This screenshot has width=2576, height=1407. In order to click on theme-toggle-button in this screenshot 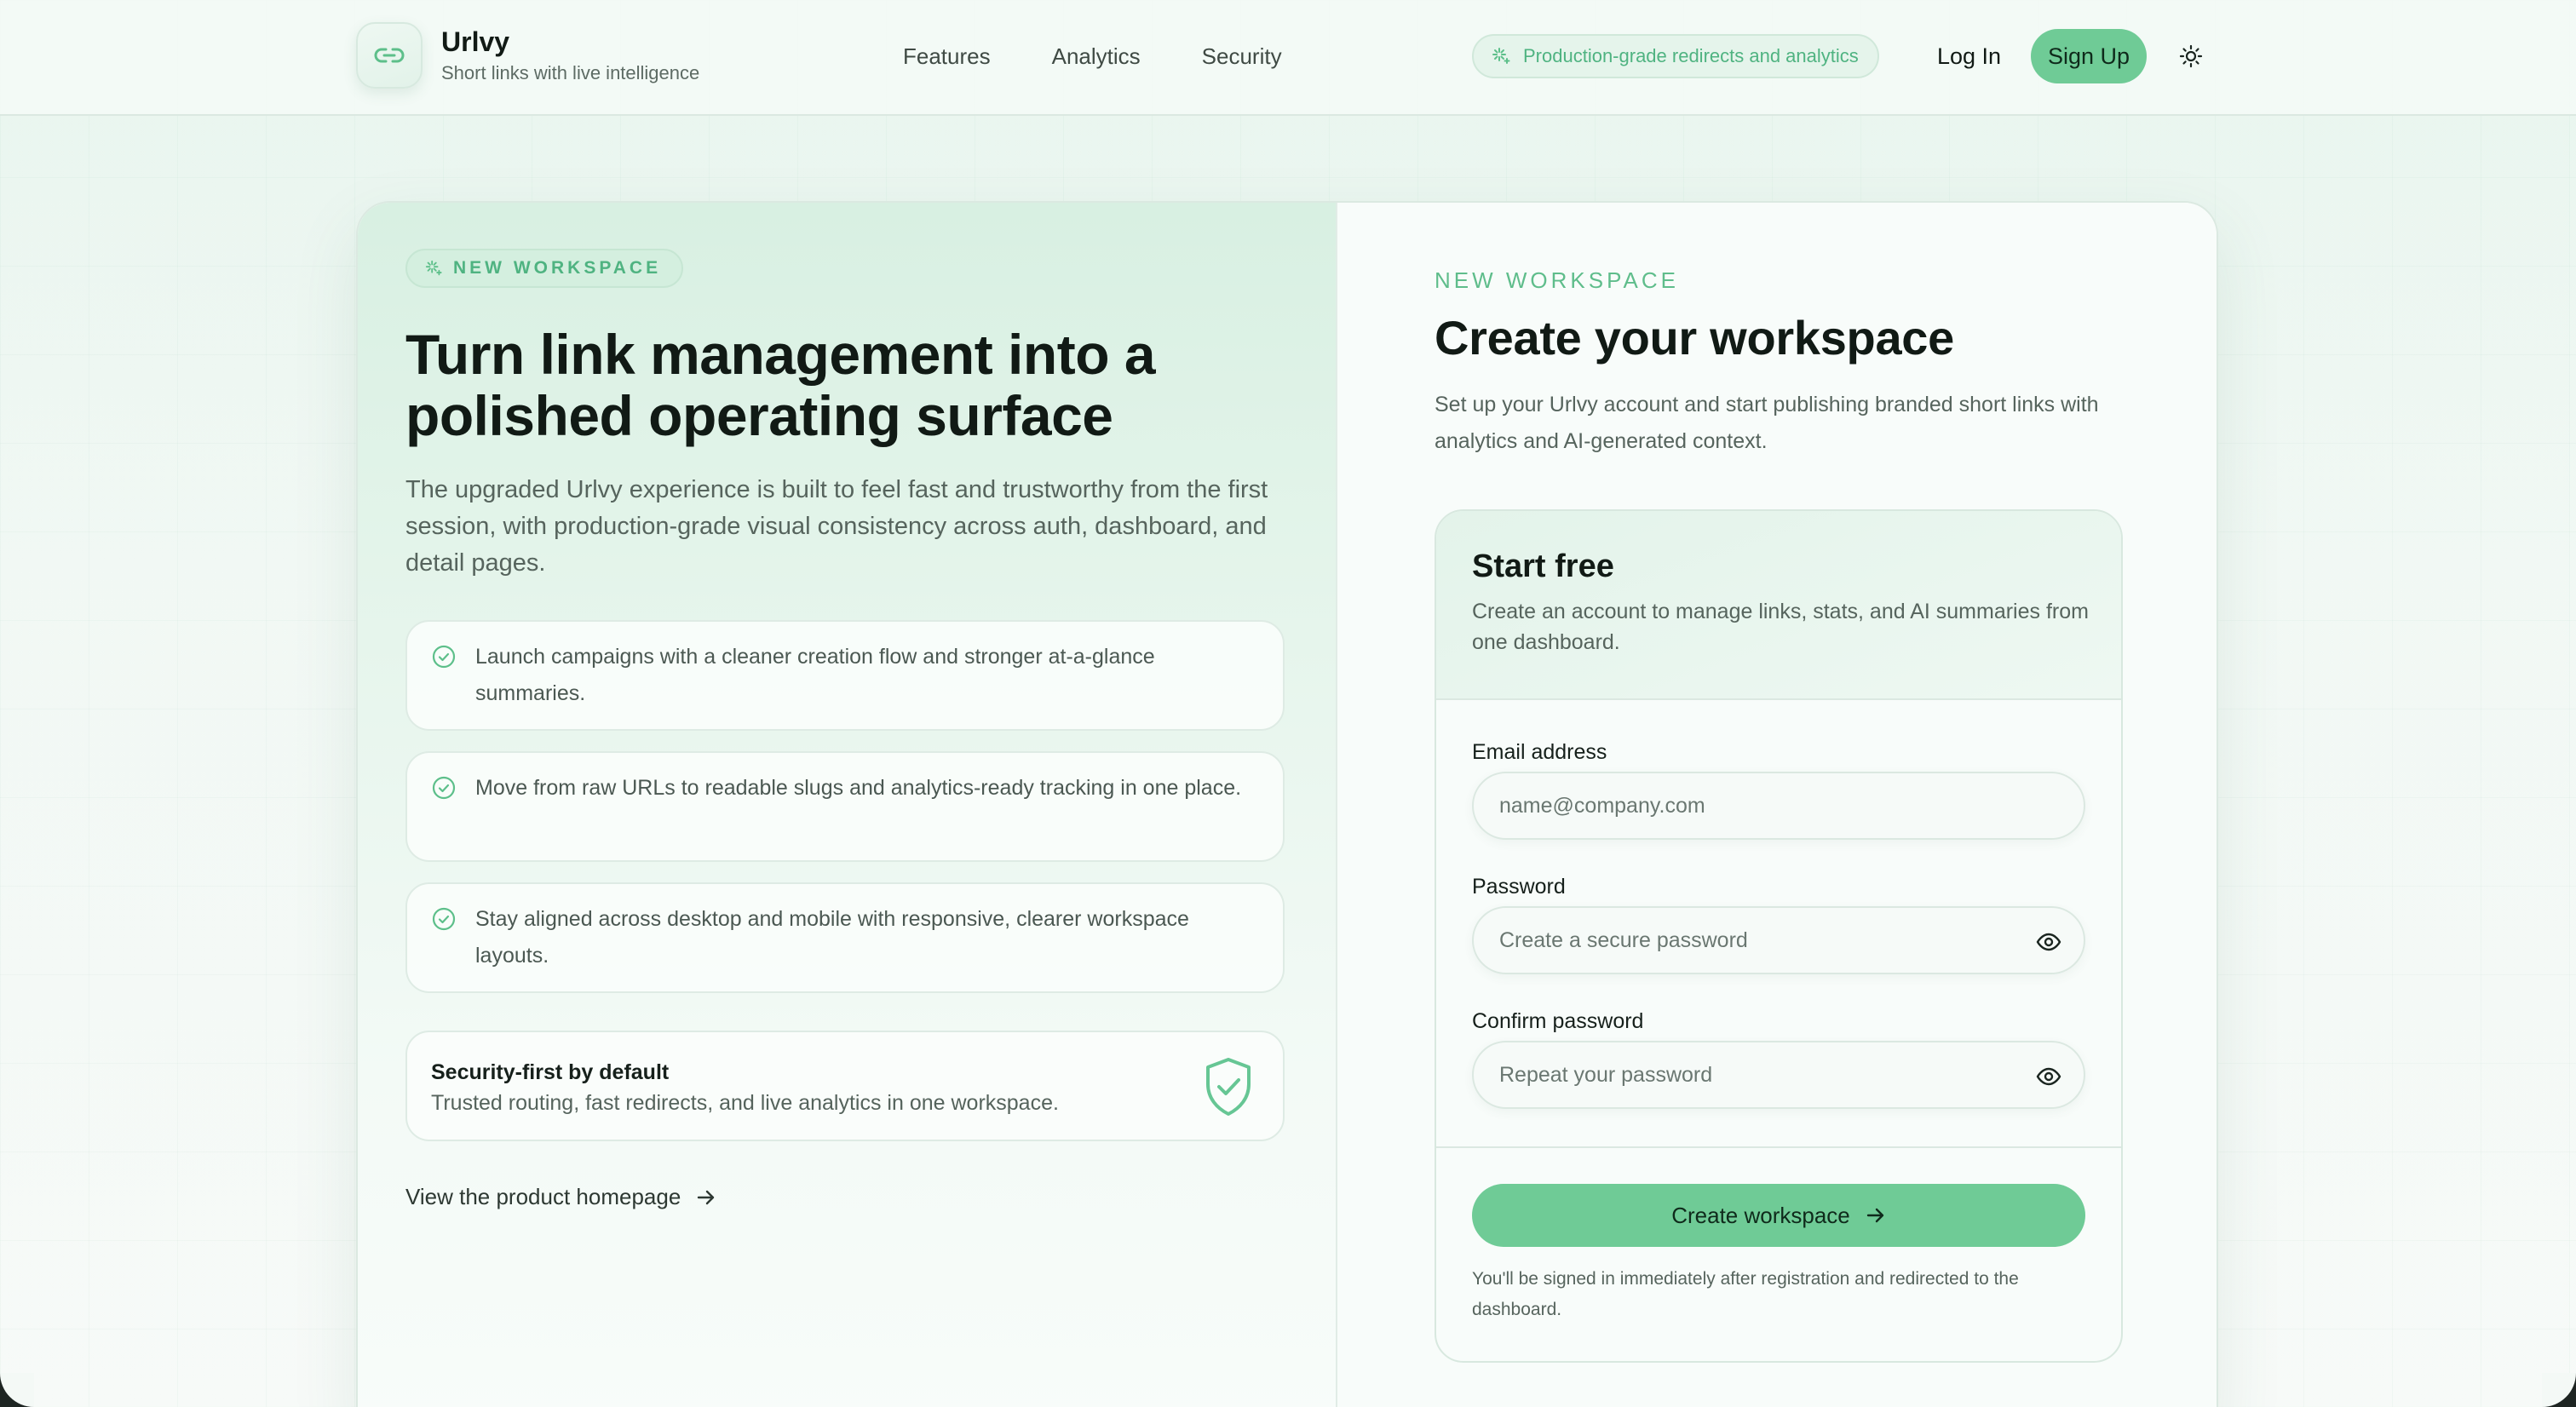, I will do `click(2191, 56)`.